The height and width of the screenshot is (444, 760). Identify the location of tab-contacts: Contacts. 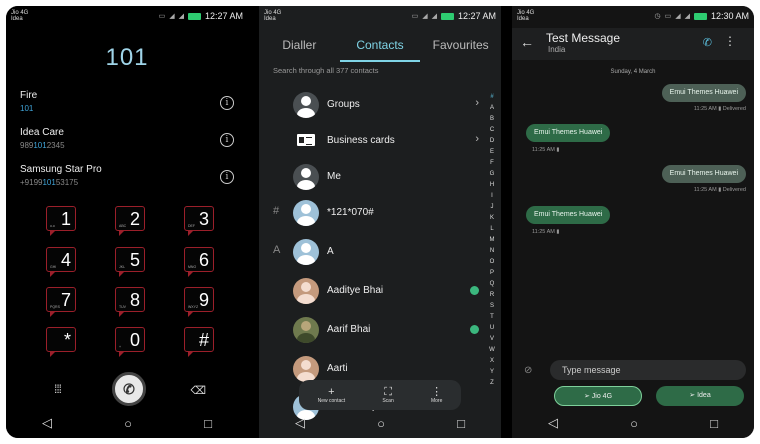
(380, 45).